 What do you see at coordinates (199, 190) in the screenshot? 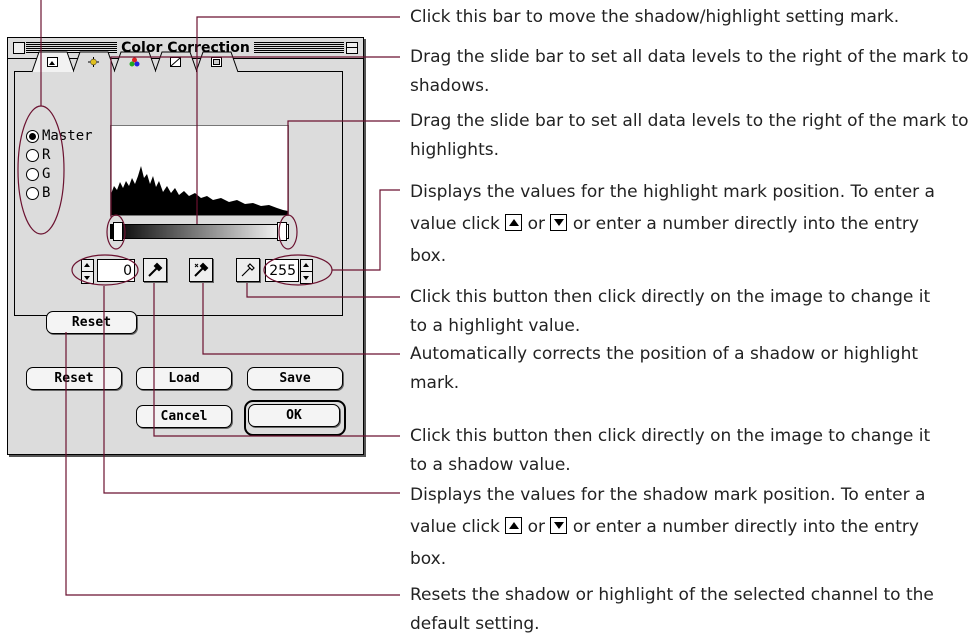
I see `histogram-graph` at bounding box center [199, 190].